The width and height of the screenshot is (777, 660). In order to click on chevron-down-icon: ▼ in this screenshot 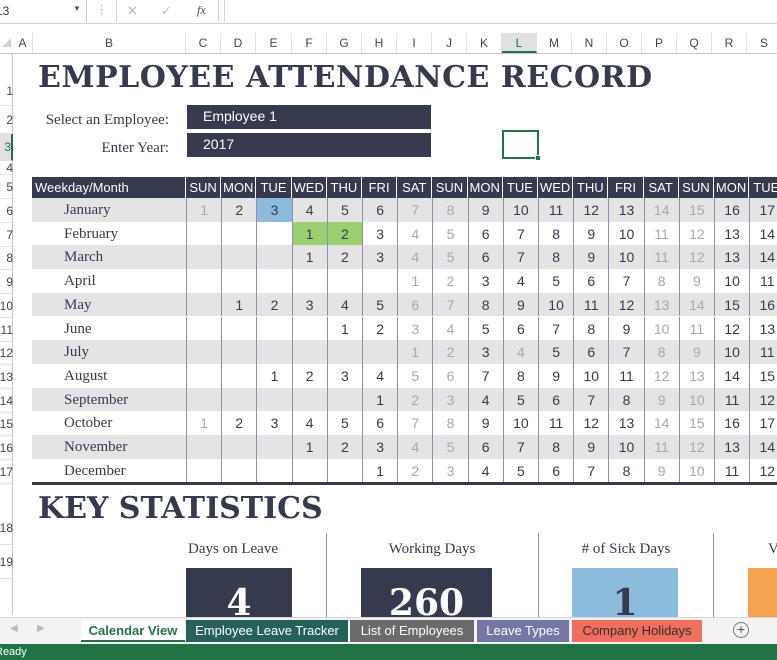, I will do `click(77, 8)`.